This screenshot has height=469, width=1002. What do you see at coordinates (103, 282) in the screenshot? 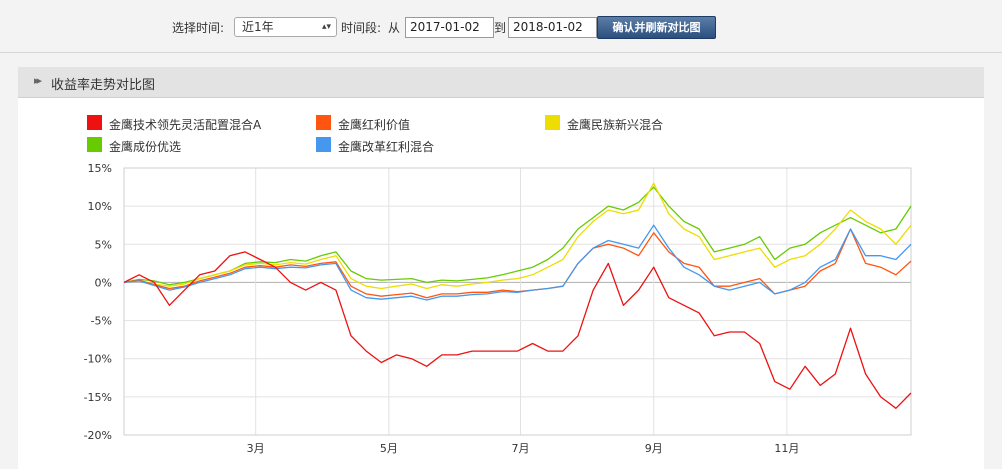
I see `y-tick-label: 0%` at bounding box center [103, 282].